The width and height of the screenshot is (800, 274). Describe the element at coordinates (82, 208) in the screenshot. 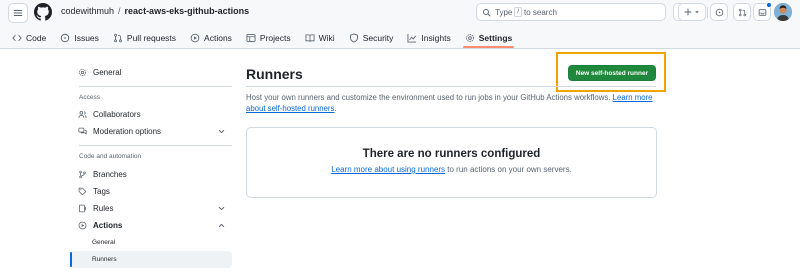

I see `repo-push-icon` at that location.